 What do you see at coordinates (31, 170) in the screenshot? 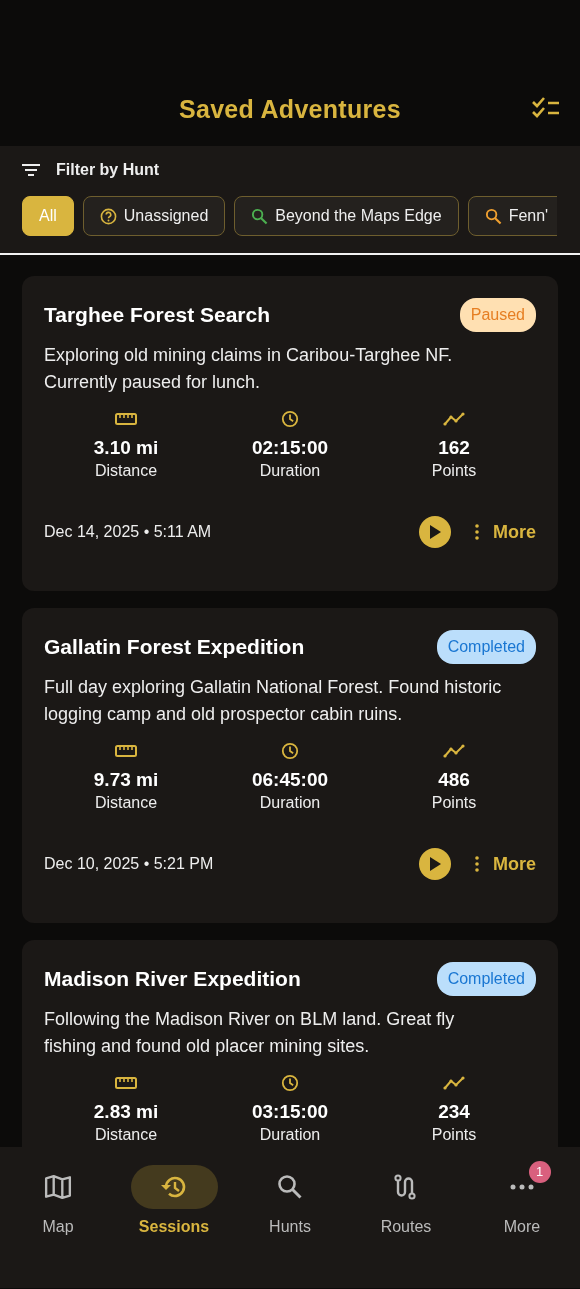
I see `filter-icon` at bounding box center [31, 170].